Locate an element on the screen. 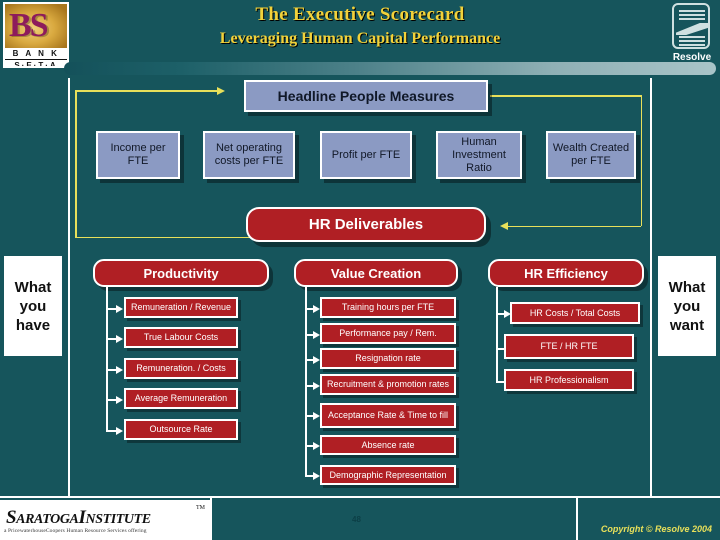 The image size is (720, 540). yellow-arrow-to-deliverables is located at coordinates (504, 226).